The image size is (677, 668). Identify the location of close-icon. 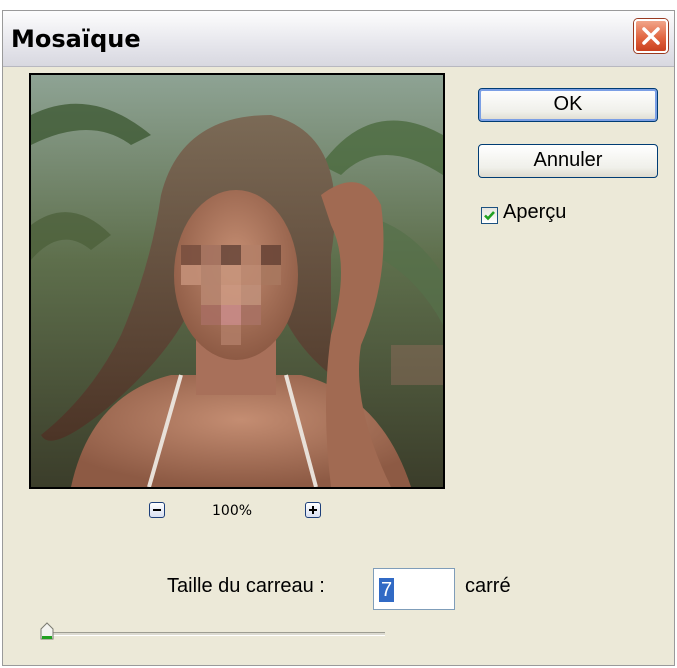
(651, 36).